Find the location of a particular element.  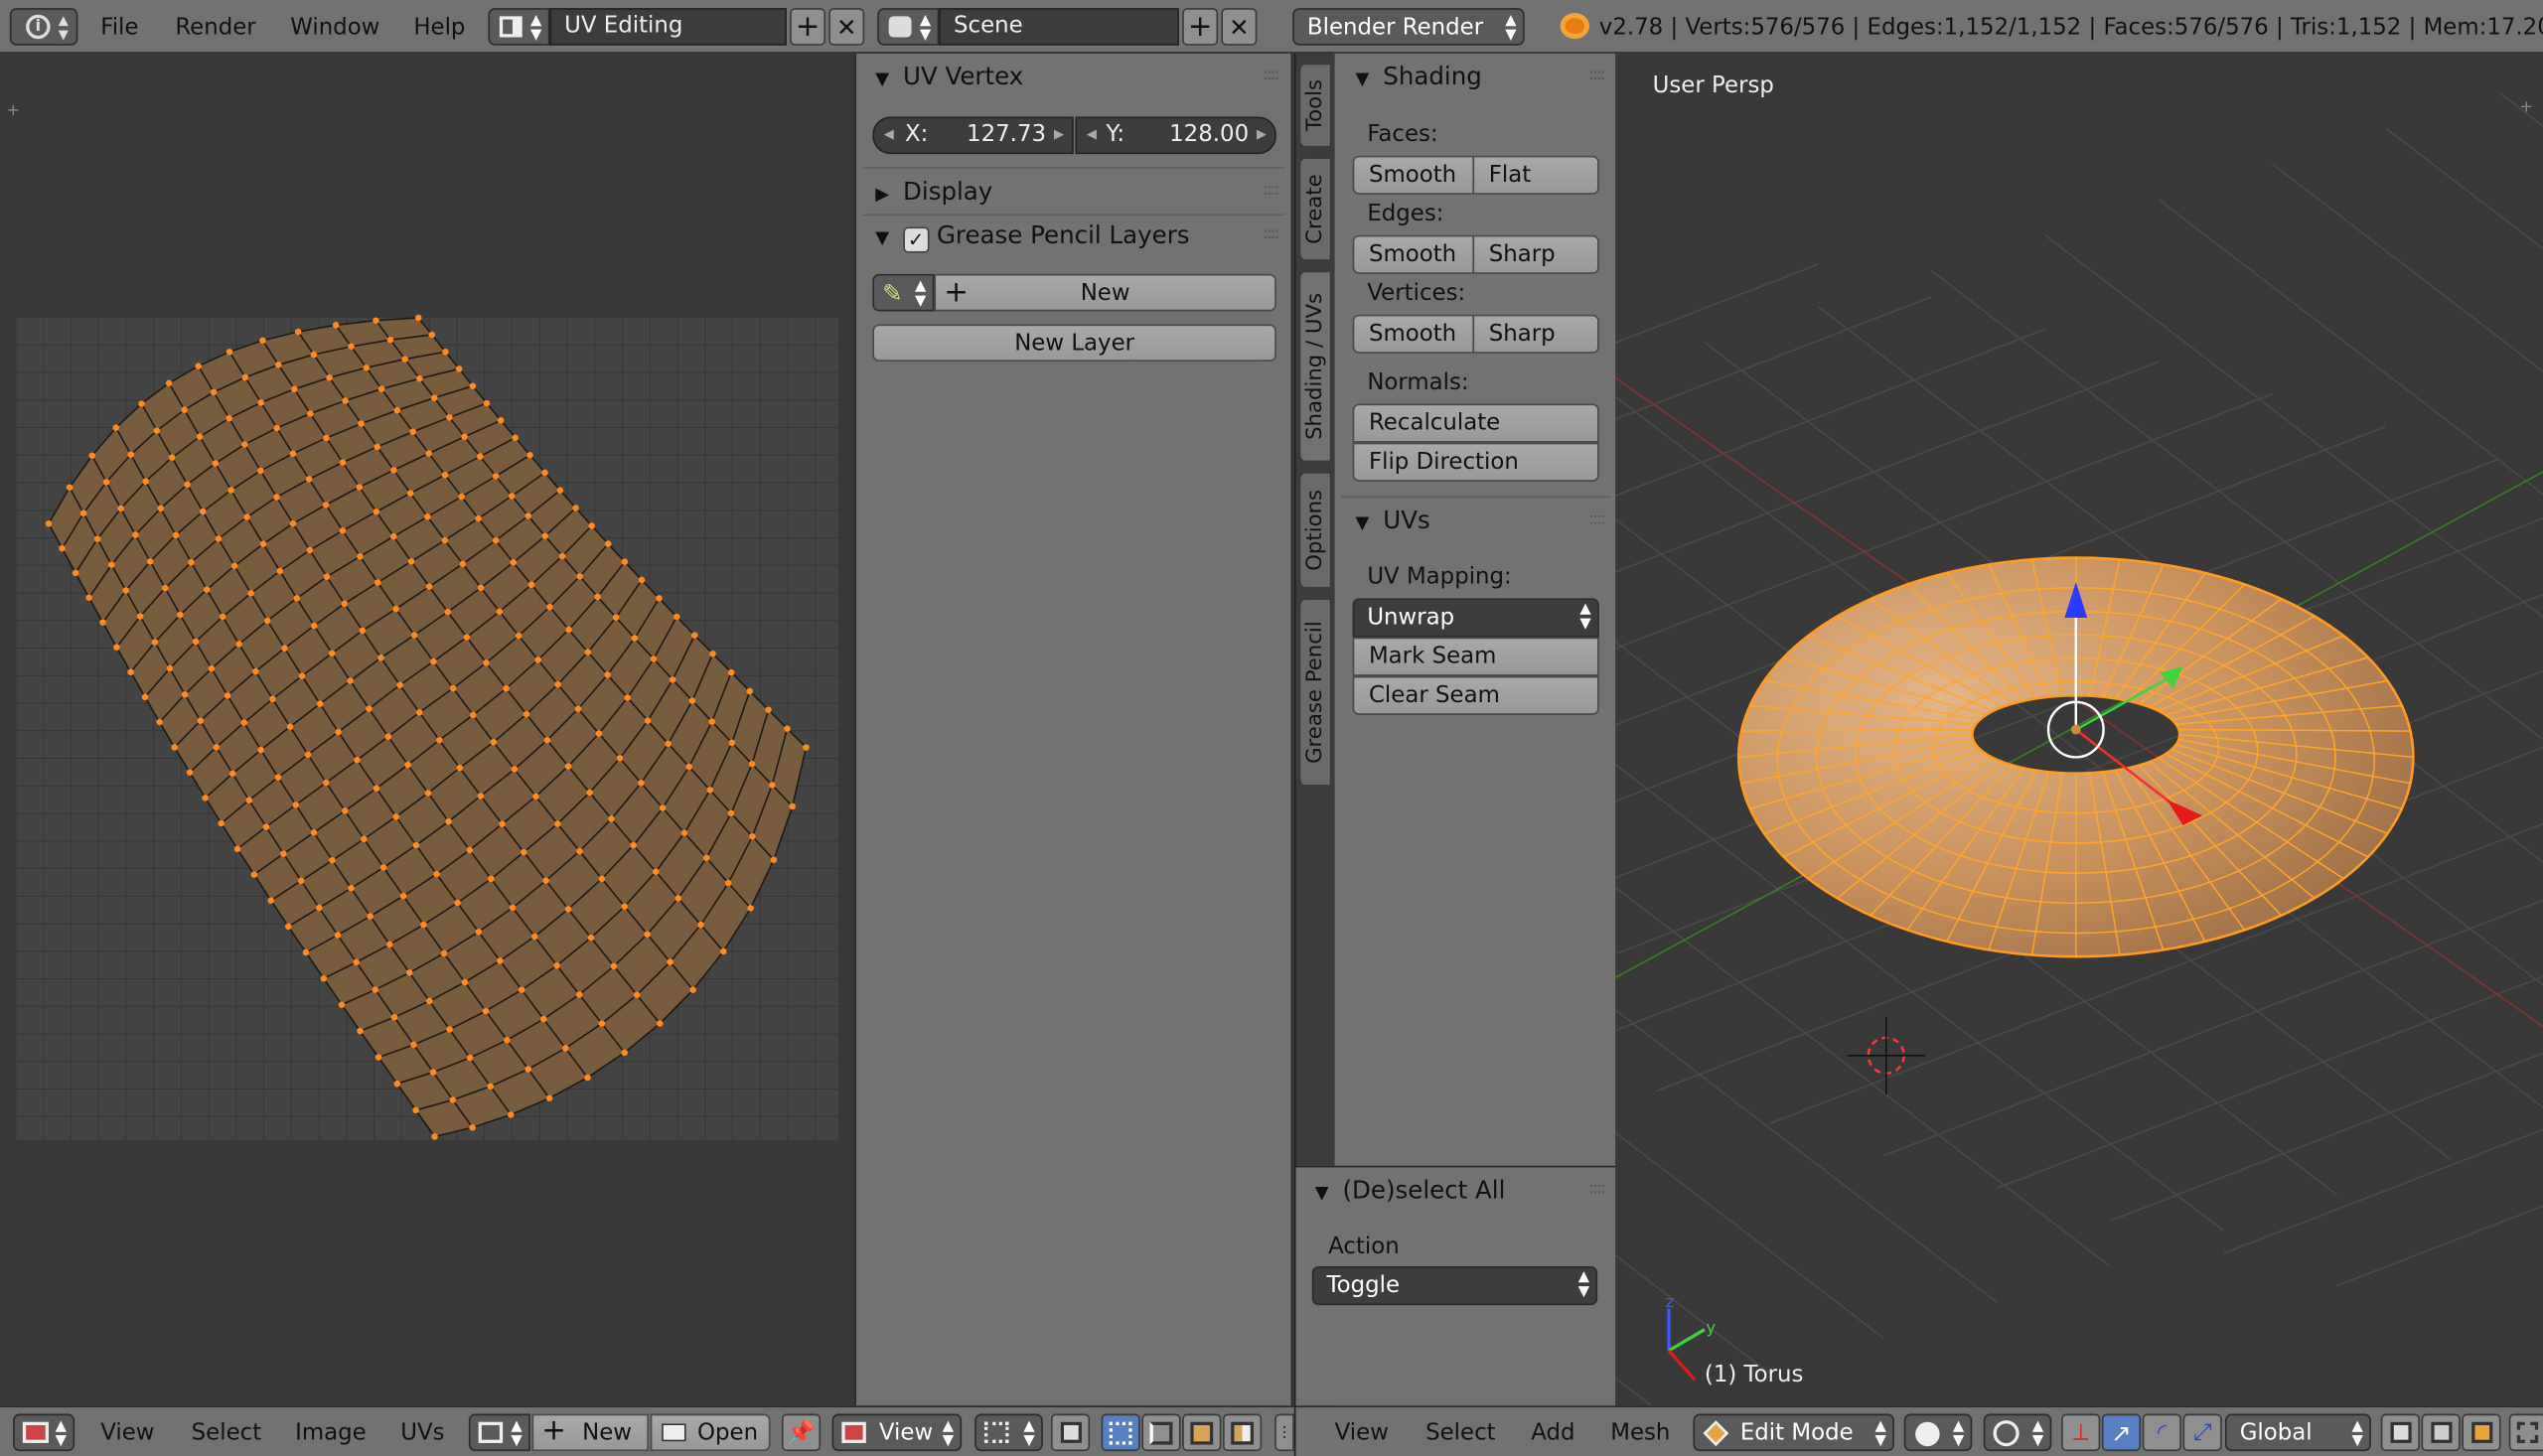

recalculate-button: Recalculate is located at coordinates (1475, 423).